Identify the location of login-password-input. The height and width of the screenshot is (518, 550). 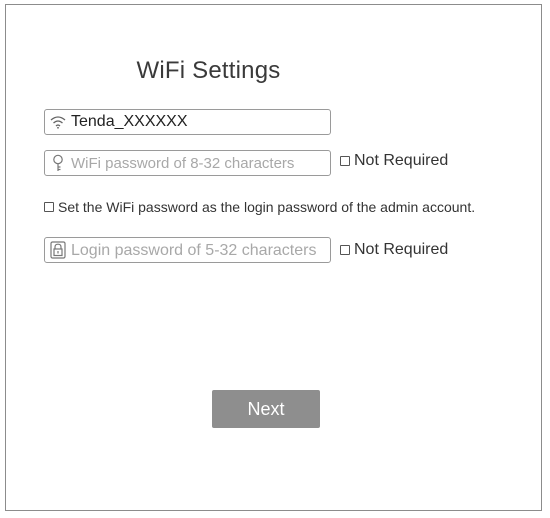
(200, 250).